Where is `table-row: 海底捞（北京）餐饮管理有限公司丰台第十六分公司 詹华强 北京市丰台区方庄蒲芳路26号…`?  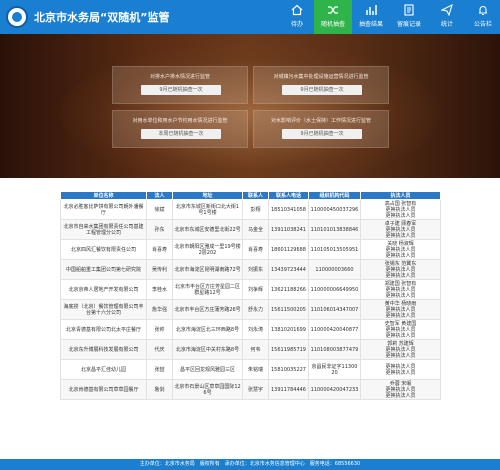 table-row: 海底捞（北京）餐饮管理有限公司丰台第十六分公司 詹华强 北京市丰台区方庄蒲芳路26号… is located at coordinates (250, 309).